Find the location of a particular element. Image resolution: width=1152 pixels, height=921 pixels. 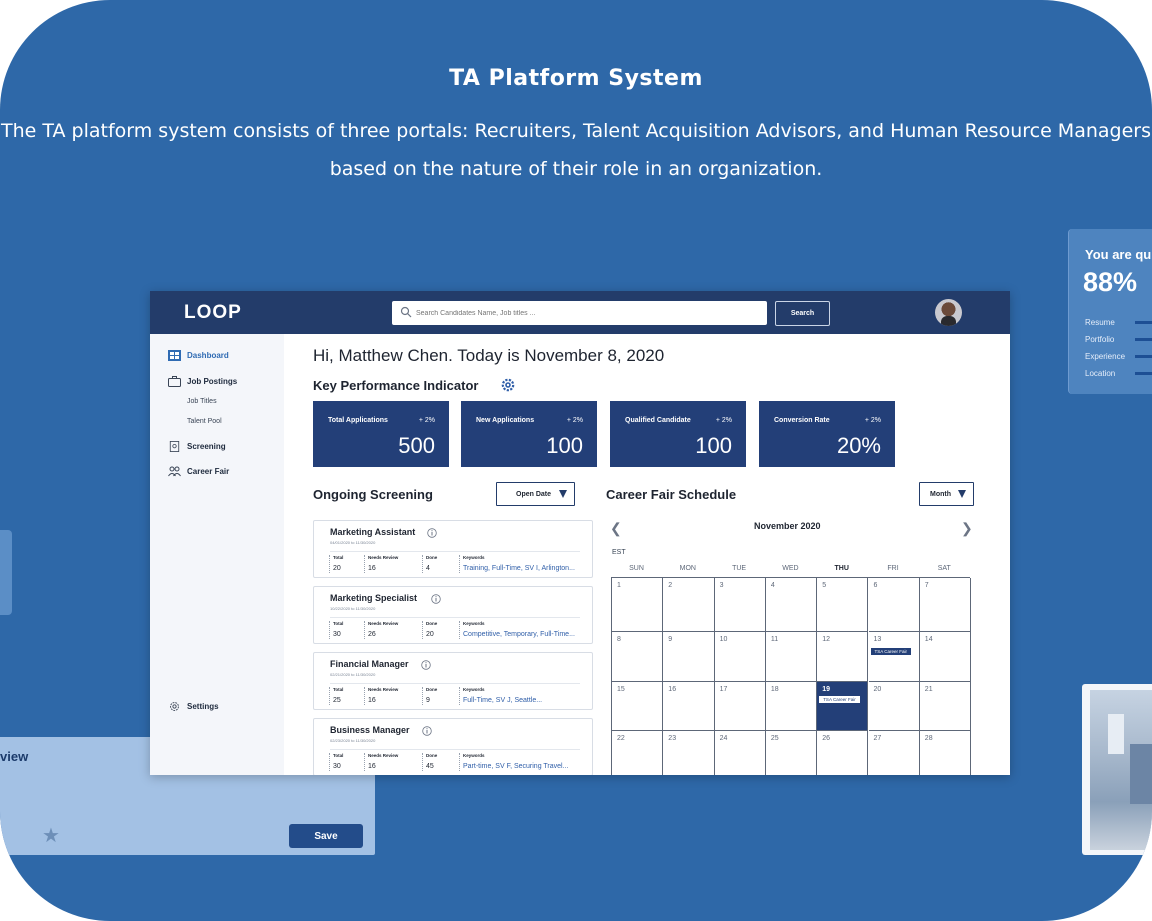

job-title: Business Manager is located at coordinates (370, 730).